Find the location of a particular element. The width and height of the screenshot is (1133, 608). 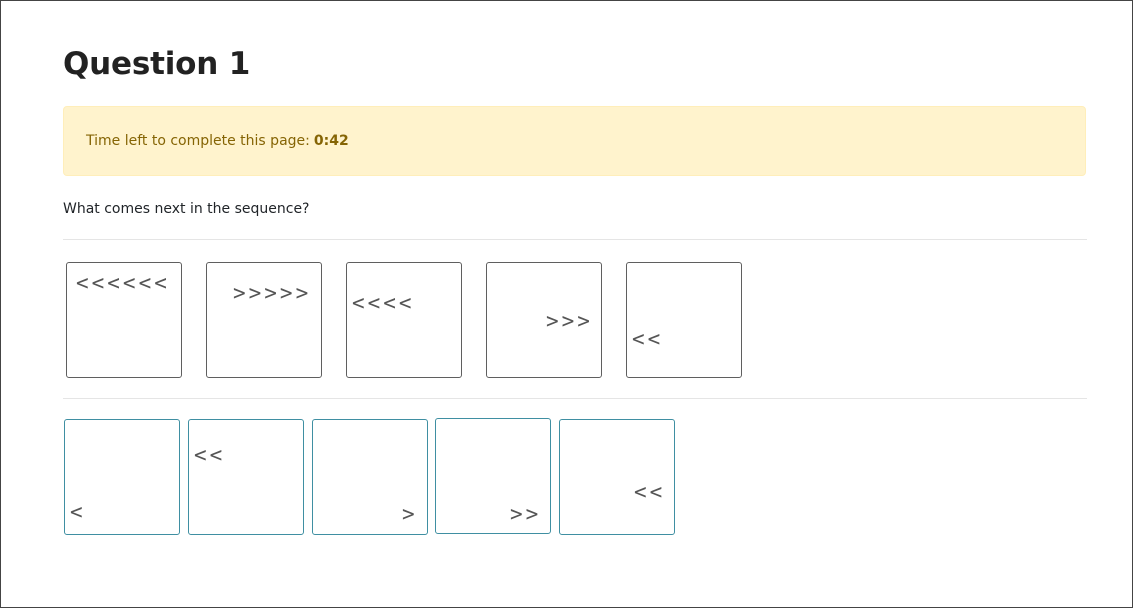

sequence-symbols: >>>>> is located at coordinates (272, 293).